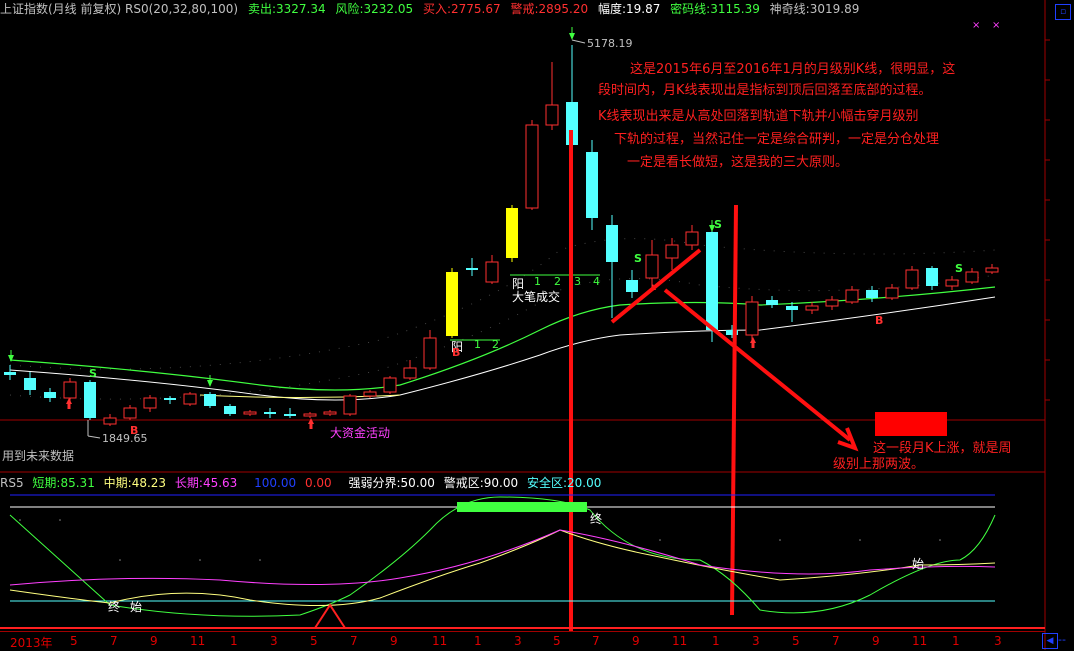  Describe the element at coordinates (643, 9) in the screenshot. I see `amp-value: 19.87` at that location.